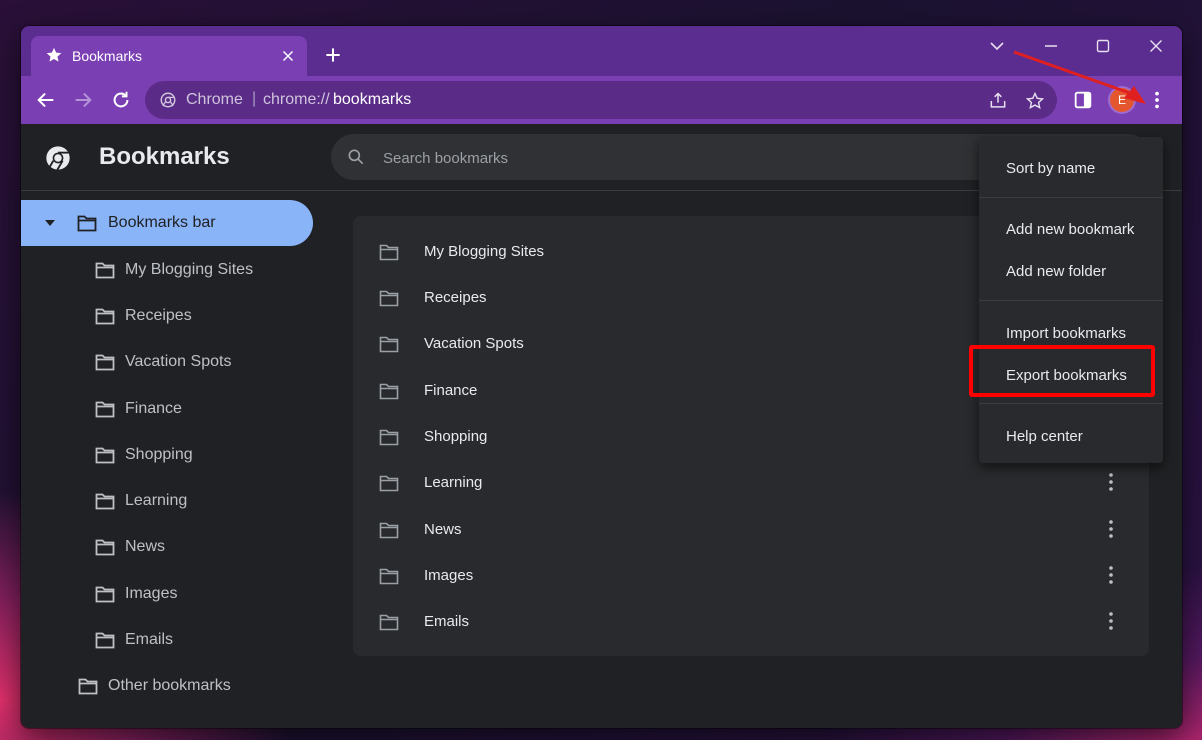 Image resolution: width=1202 pixels, height=740 pixels. What do you see at coordinates (162, 222) in the screenshot?
I see `sidebar-item-label: Bookmarks bar` at bounding box center [162, 222].